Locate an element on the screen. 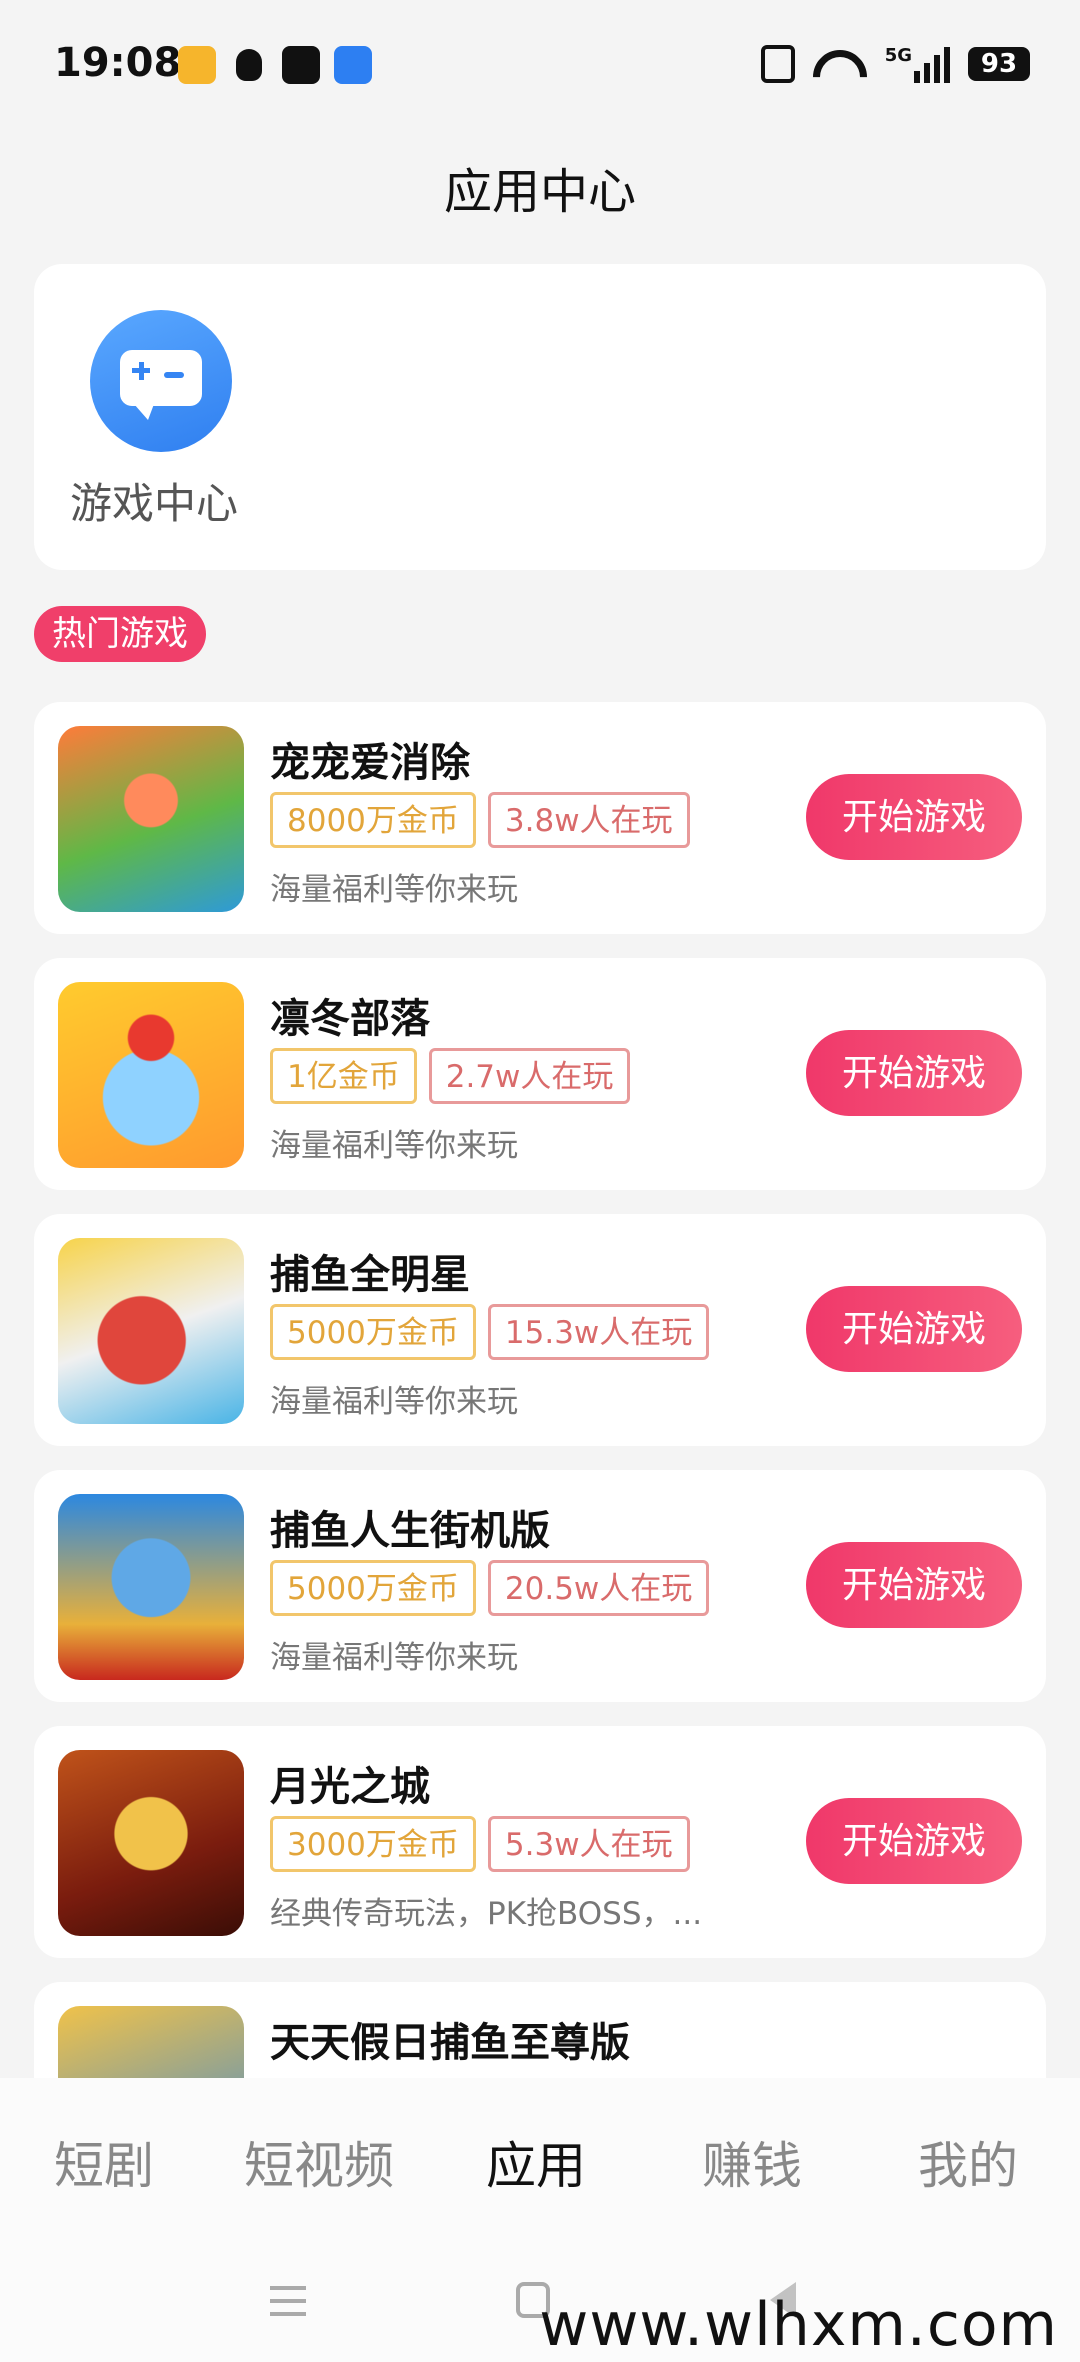 This screenshot has height=2362, width=1080. players-count-tag: 15.3w人在玩 is located at coordinates (598, 1332).